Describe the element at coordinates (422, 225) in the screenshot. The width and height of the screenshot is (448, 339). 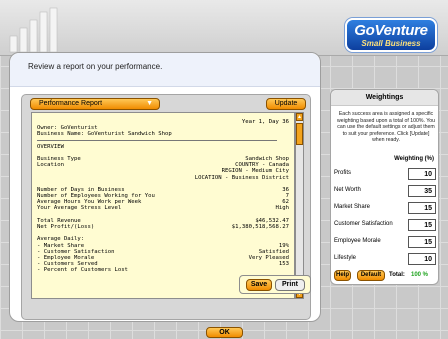
I see `weight-input-customer-satisfaction` at that location.